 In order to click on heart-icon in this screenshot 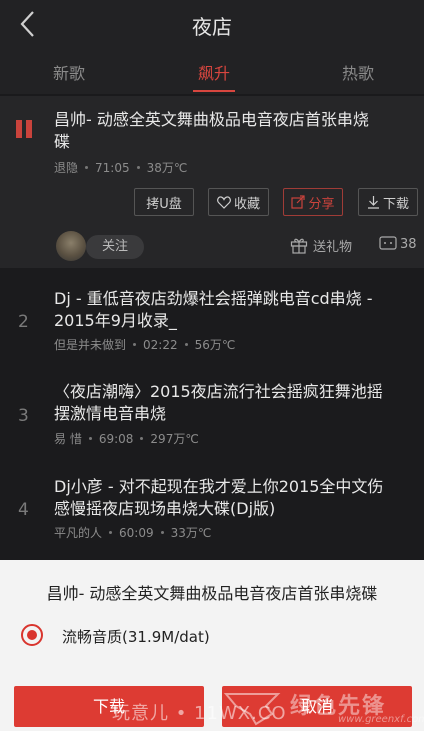, I will do `click(224, 202)`.